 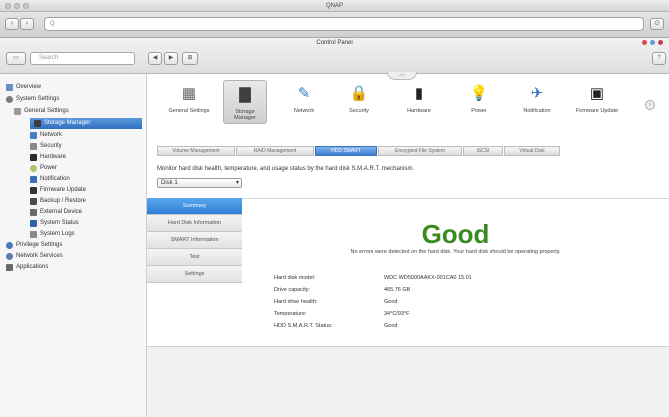 What do you see at coordinates (33, 201) in the screenshot?
I see `backup-icon` at bounding box center [33, 201].